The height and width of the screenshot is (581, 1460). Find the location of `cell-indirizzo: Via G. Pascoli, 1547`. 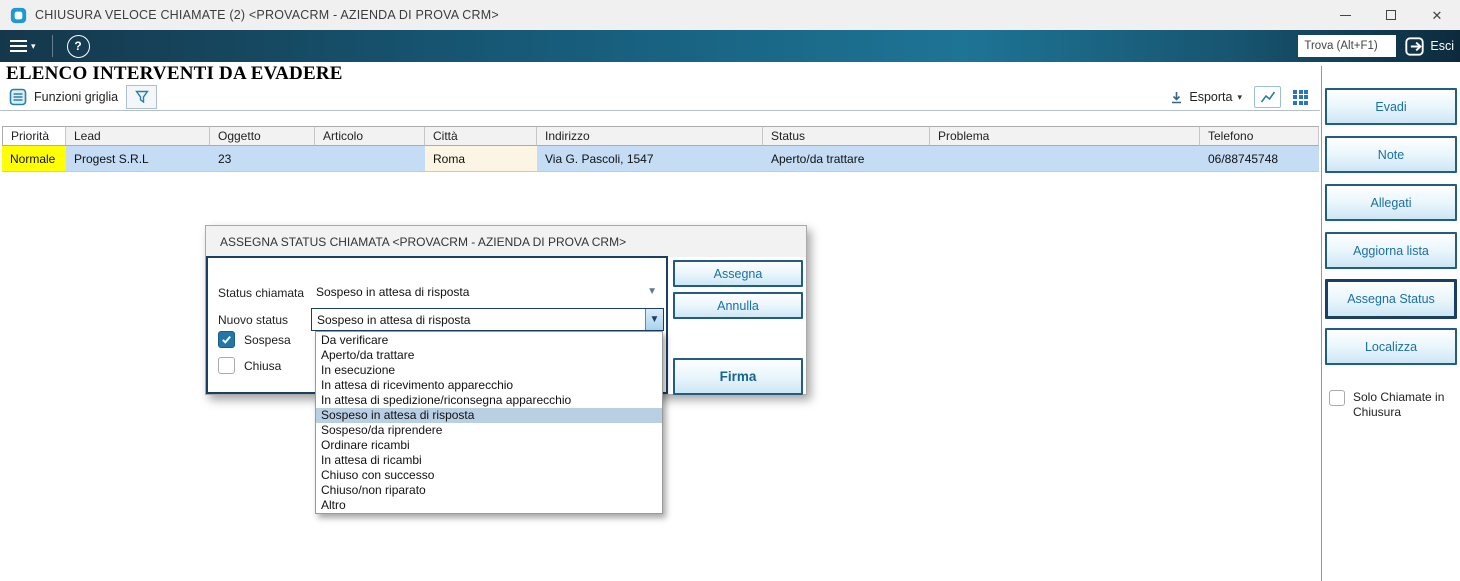

cell-indirizzo: Via G. Pascoli, 1547 is located at coordinates (650, 159).